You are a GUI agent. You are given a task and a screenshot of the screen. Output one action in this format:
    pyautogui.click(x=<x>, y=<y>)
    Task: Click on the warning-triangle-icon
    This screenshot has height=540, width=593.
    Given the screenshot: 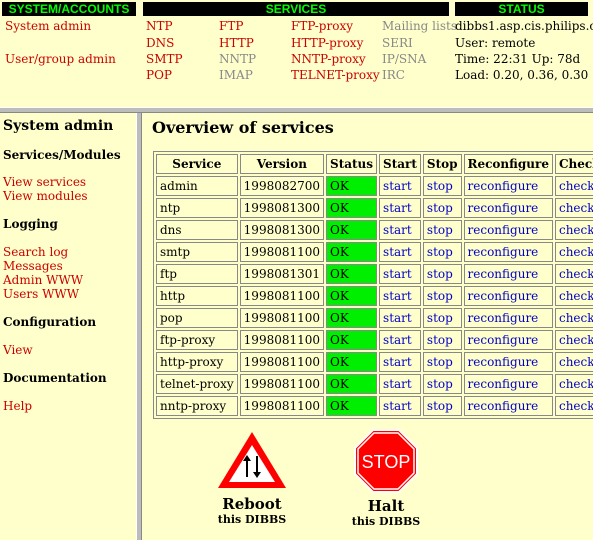 What is the action you would take?
    pyautogui.click(x=252, y=460)
    